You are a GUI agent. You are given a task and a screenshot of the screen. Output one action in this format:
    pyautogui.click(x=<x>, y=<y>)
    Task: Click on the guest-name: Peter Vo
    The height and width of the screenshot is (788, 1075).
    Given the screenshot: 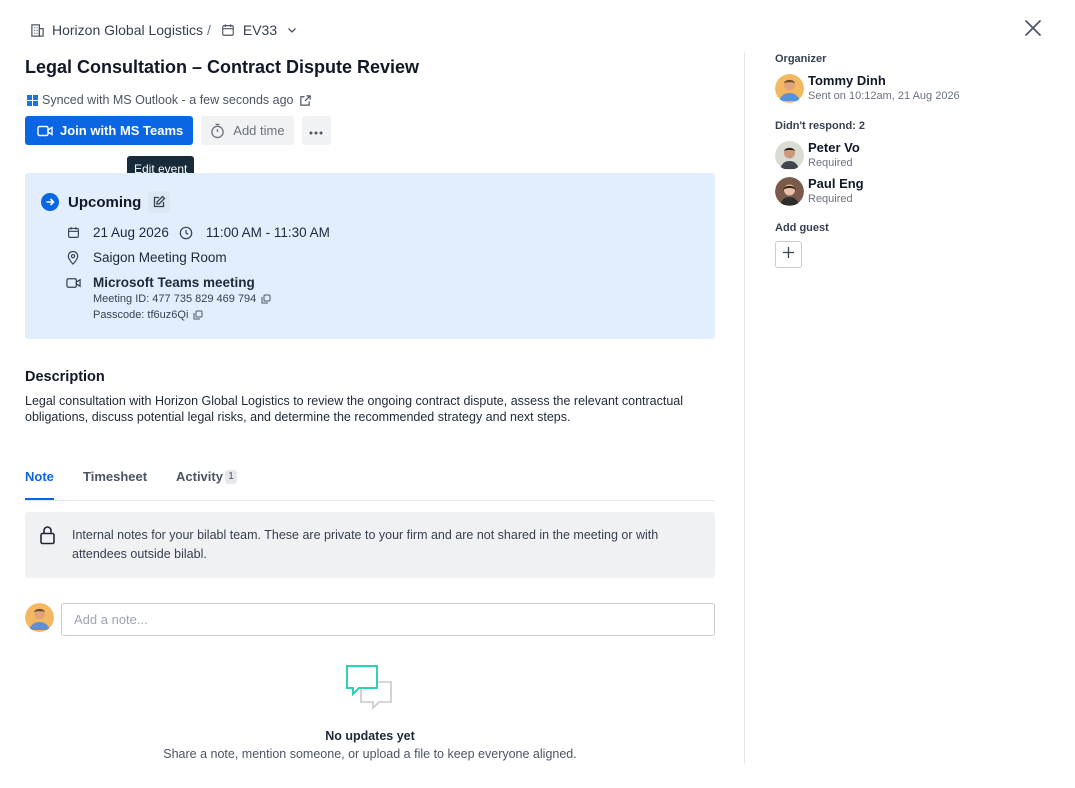 What is the action you would take?
    pyautogui.click(x=834, y=147)
    